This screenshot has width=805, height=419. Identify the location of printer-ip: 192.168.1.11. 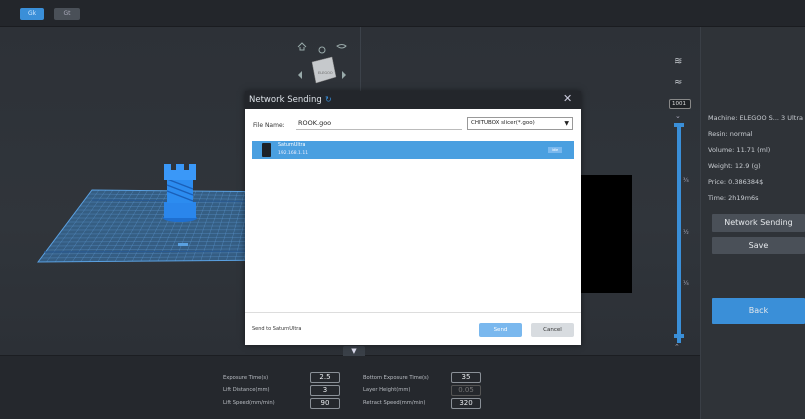
(293, 153).